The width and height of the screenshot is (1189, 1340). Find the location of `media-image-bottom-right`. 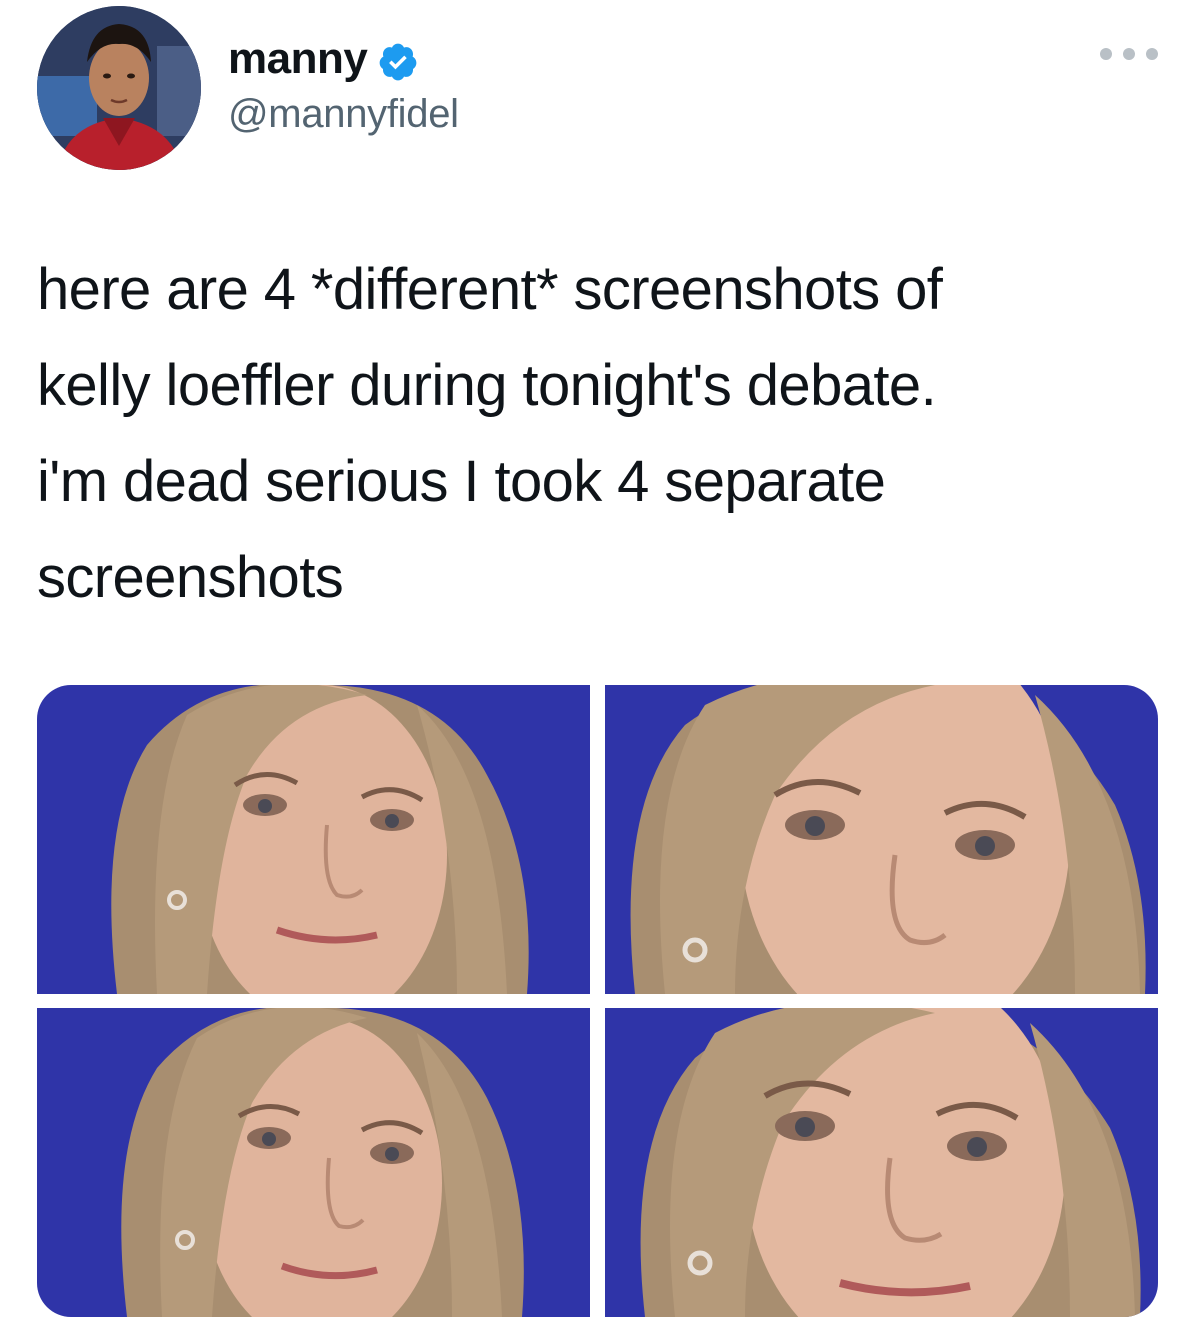

media-image-bottom-right is located at coordinates (881, 1162).